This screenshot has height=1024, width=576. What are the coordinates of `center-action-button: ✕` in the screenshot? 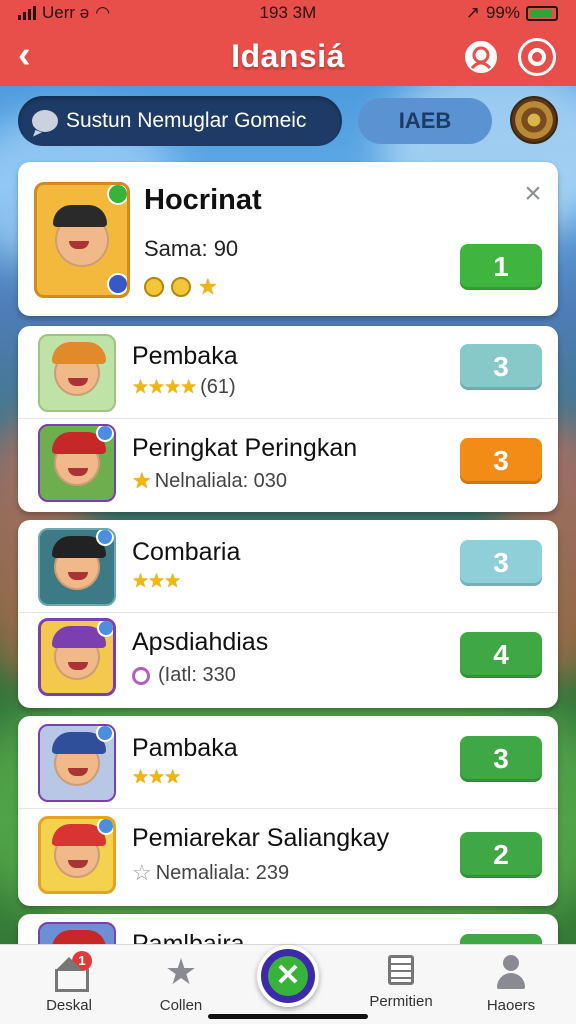 It's located at (288, 976).